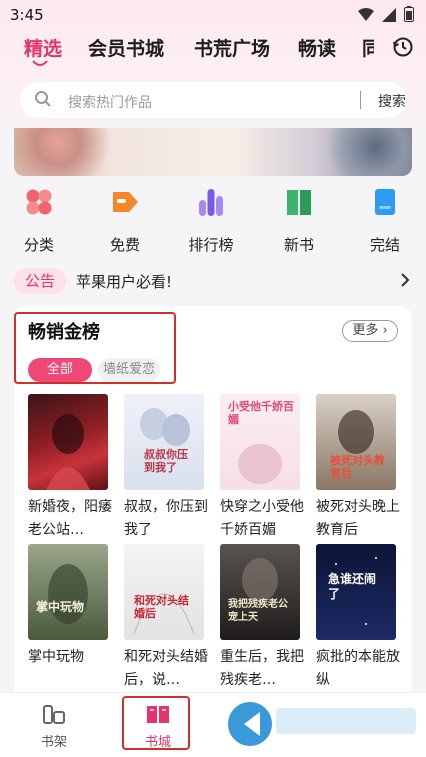 The image size is (426, 757). What do you see at coordinates (68, 442) in the screenshot?
I see `book-cover` at bounding box center [68, 442].